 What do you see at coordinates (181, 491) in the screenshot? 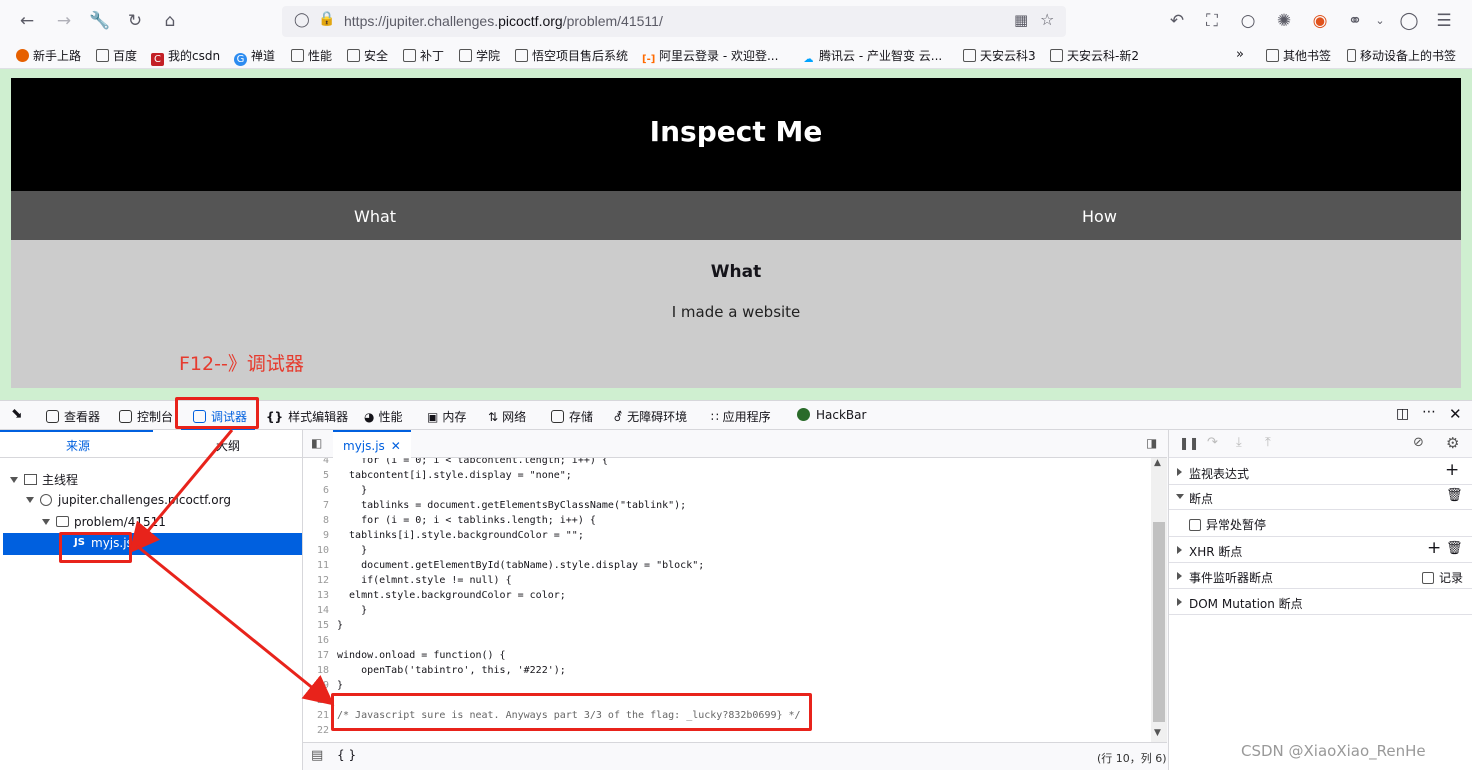
I see `arrow-to-file` at bounding box center [181, 491].